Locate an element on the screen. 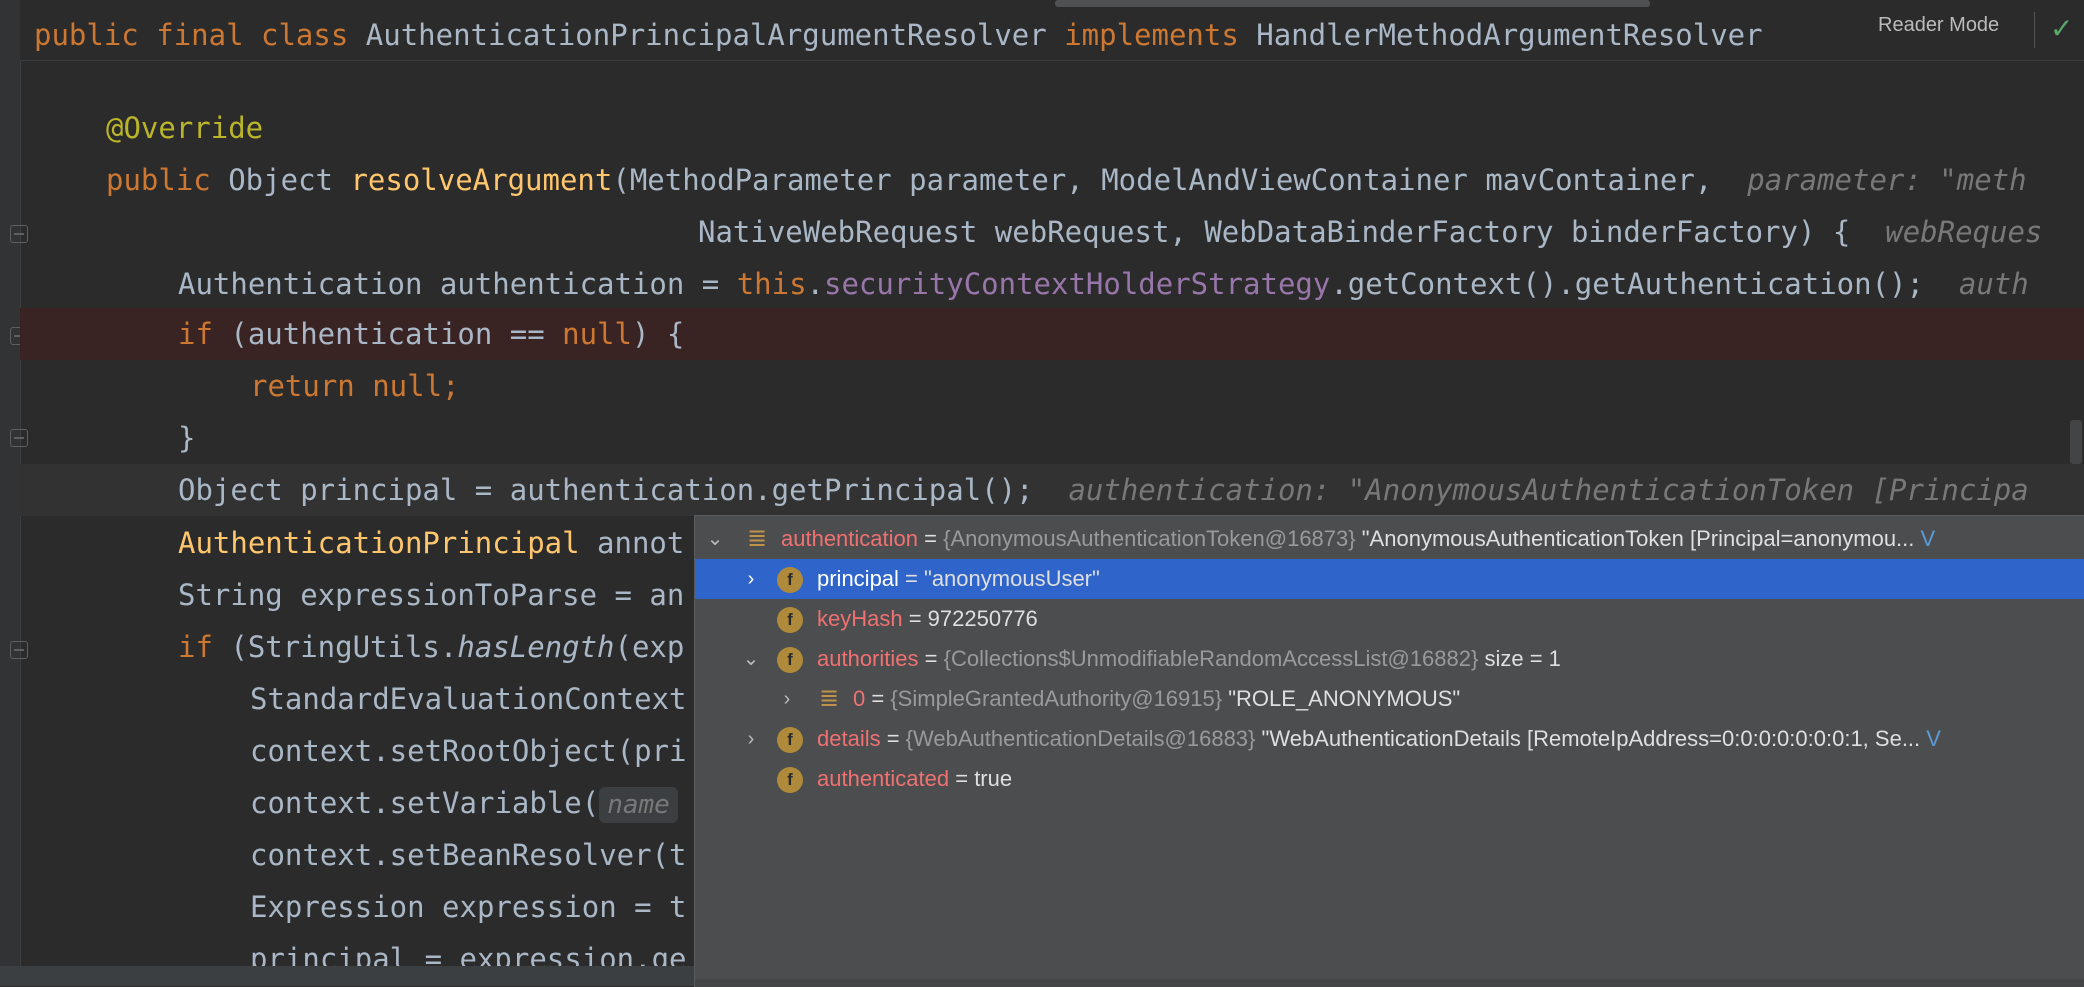 Image resolution: width=2084 pixels, height=987 pixels. variable-name: principal is located at coordinates (858, 578).